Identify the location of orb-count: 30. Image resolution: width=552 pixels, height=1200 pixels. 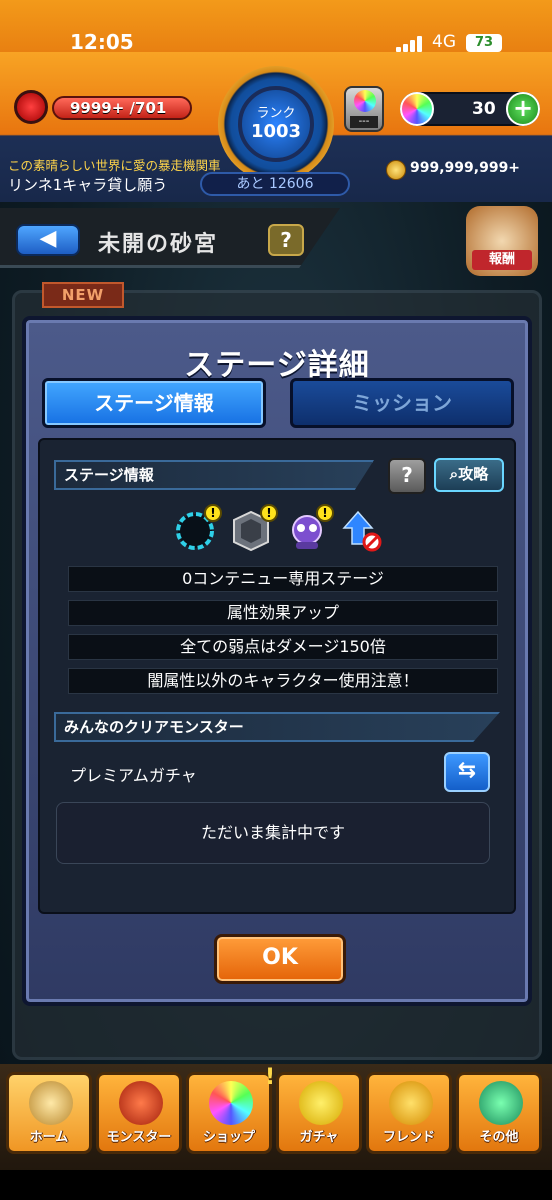
(484, 109).